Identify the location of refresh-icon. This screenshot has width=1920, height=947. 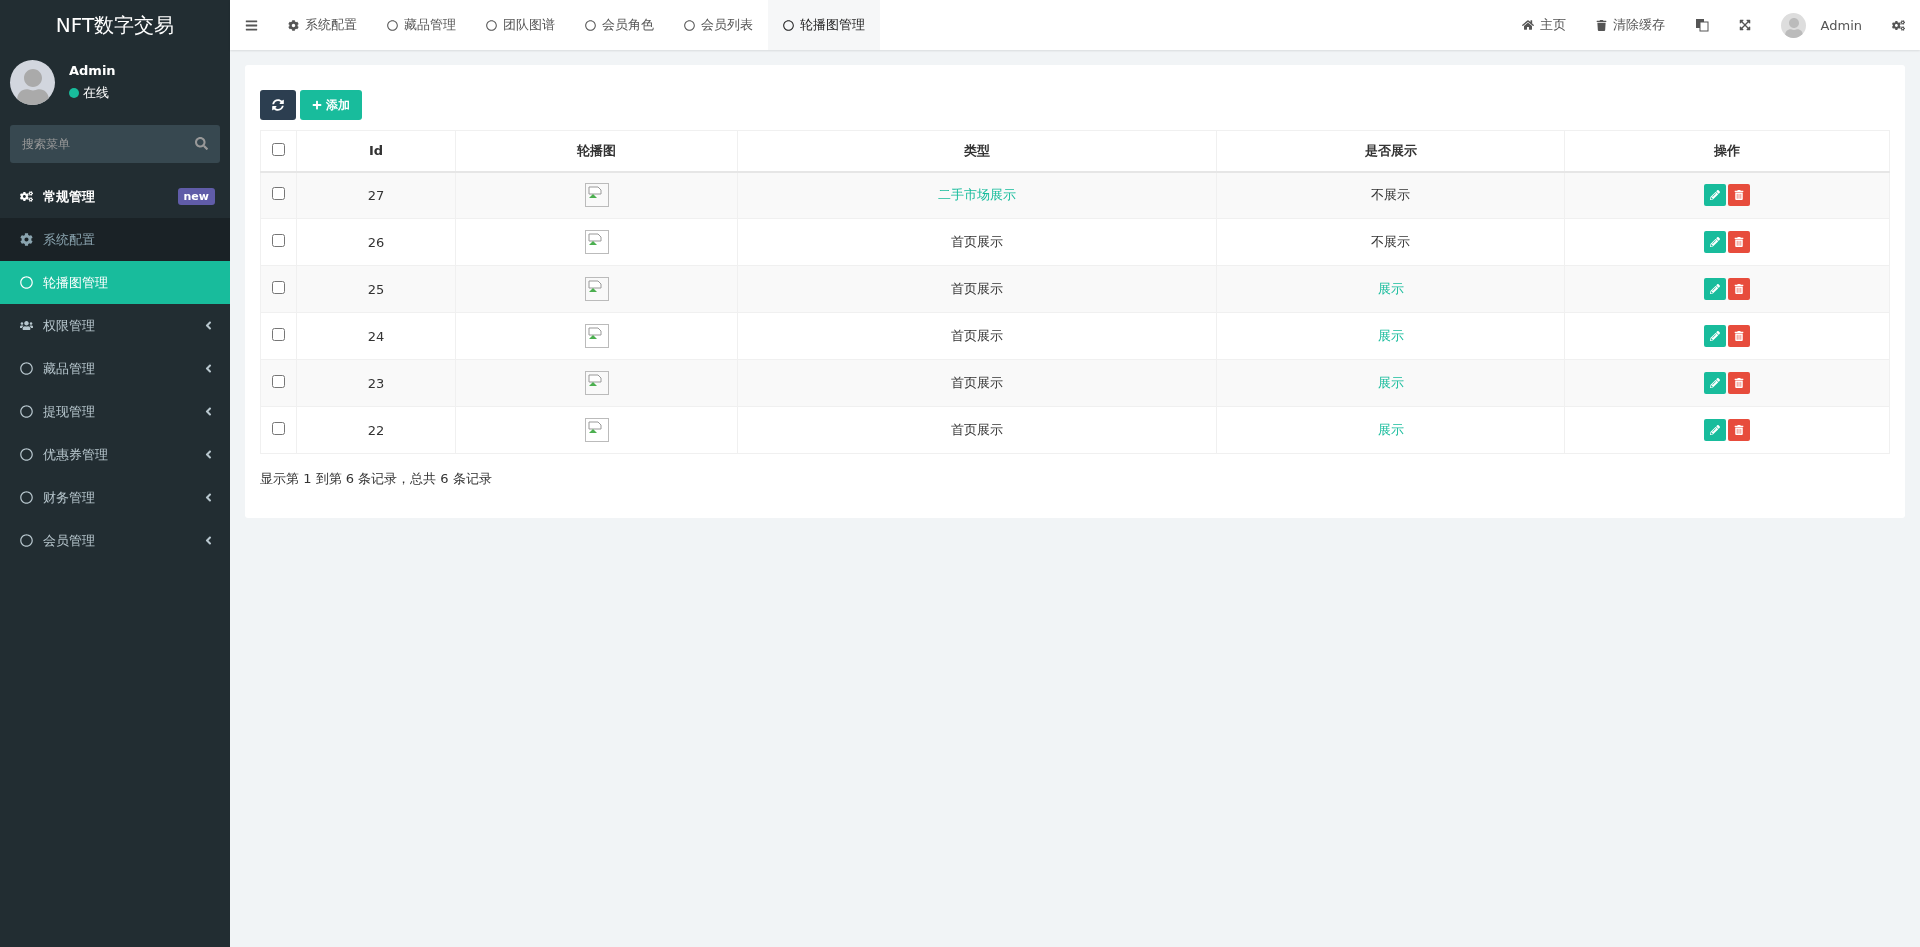
(278, 105).